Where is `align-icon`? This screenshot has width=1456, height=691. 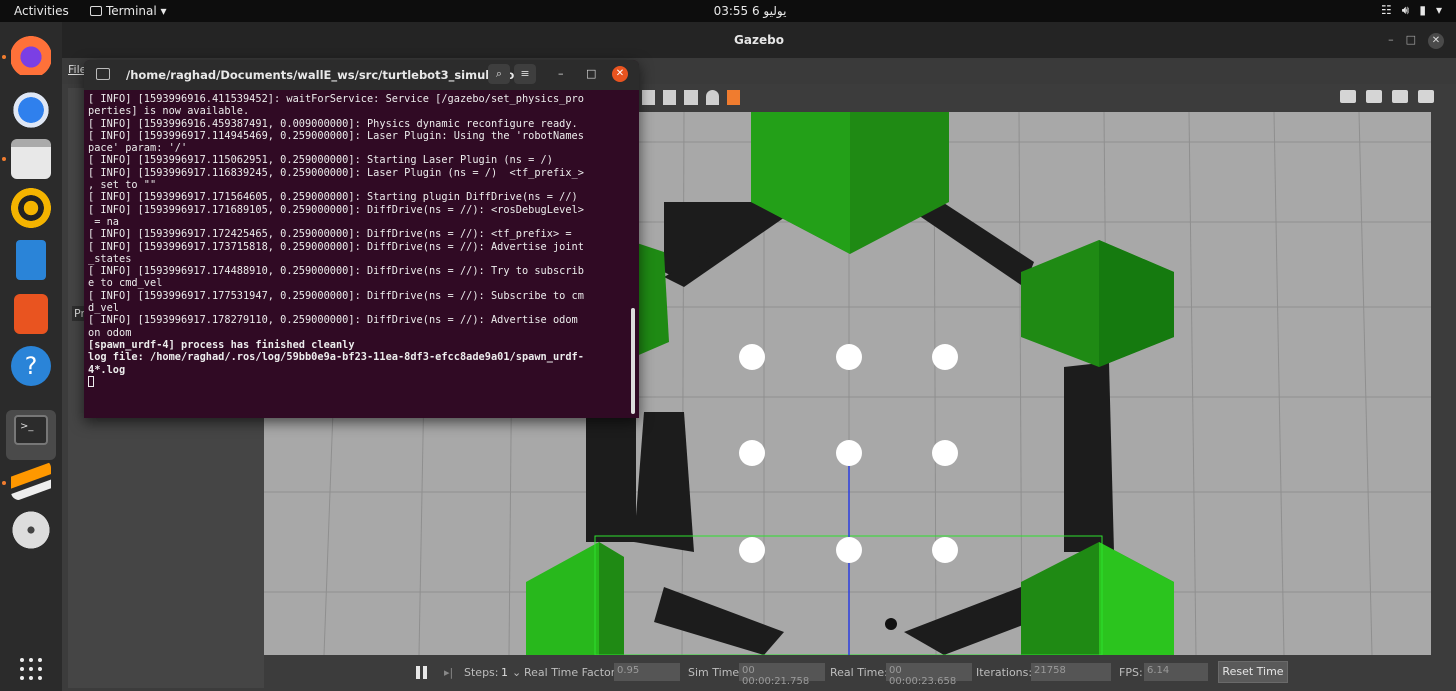
align-icon is located at coordinates (691, 97).